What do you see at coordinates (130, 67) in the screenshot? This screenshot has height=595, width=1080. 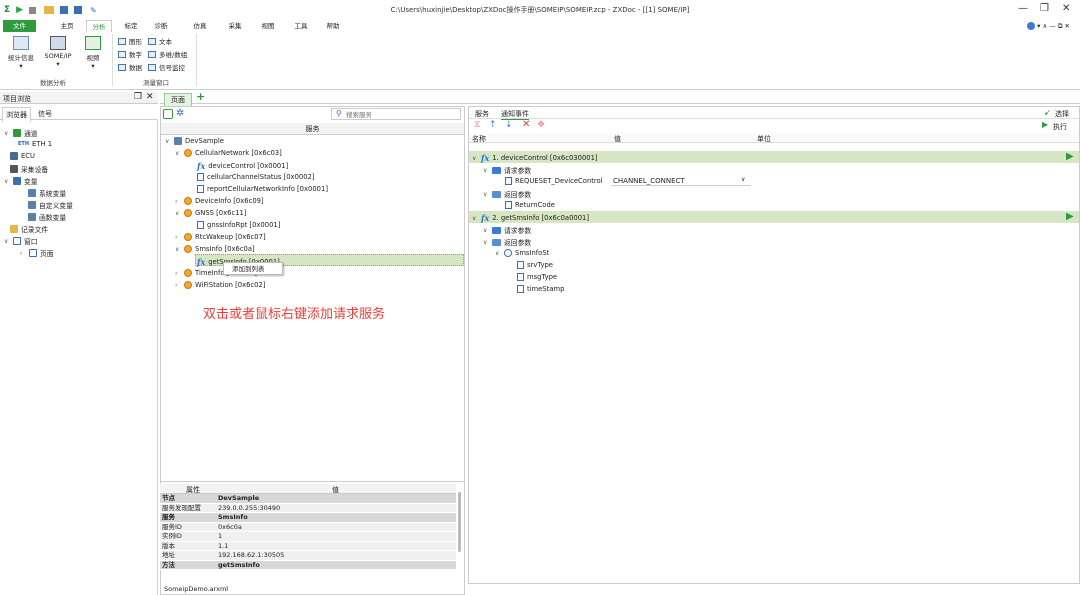 I see `data-window-button: 数据` at bounding box center [130, 67].